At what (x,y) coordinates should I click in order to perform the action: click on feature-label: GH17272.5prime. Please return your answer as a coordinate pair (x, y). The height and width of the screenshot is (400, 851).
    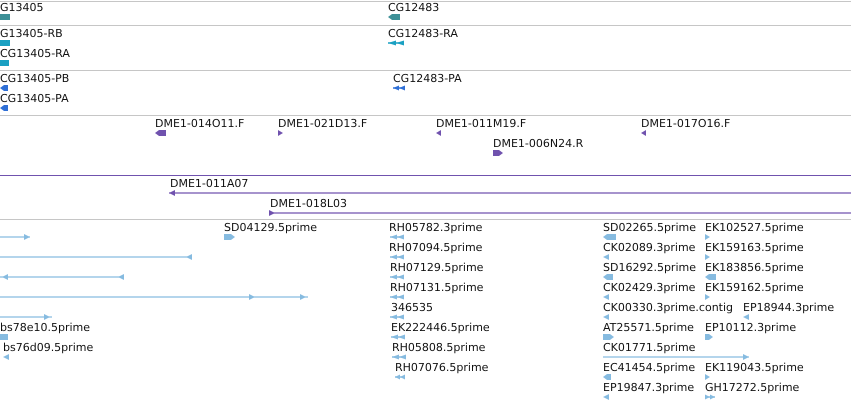
    Looking at the image, I should click on (752, 387).